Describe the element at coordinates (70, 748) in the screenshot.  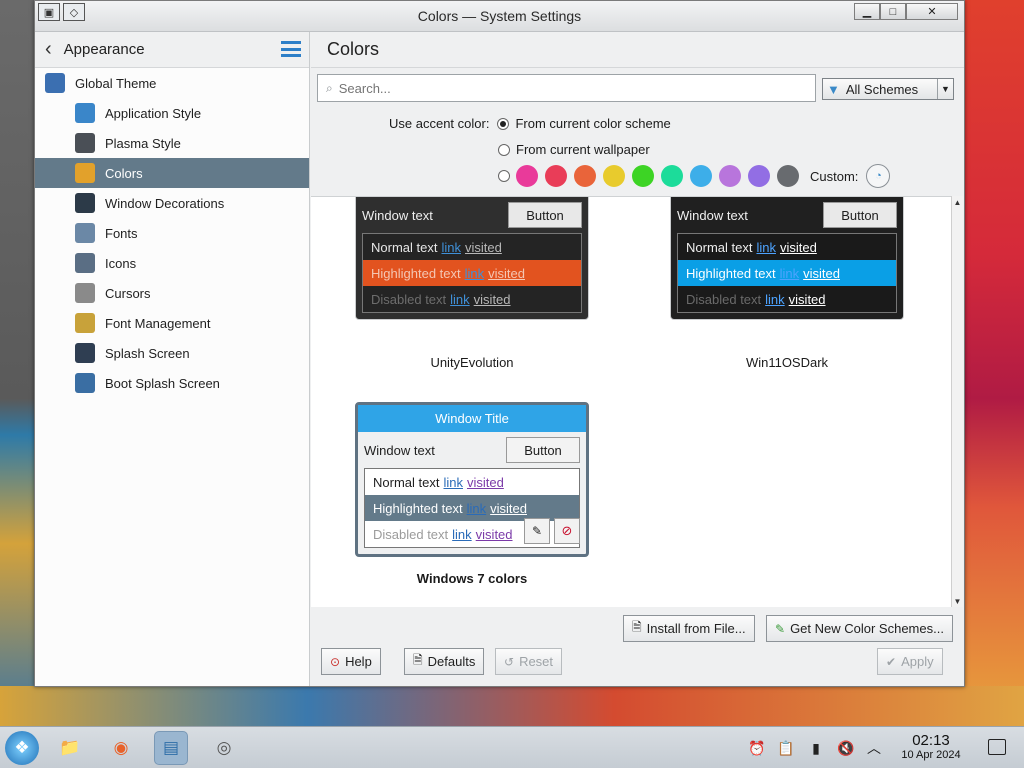
I see `file-manager-icon: 📁` at that location.